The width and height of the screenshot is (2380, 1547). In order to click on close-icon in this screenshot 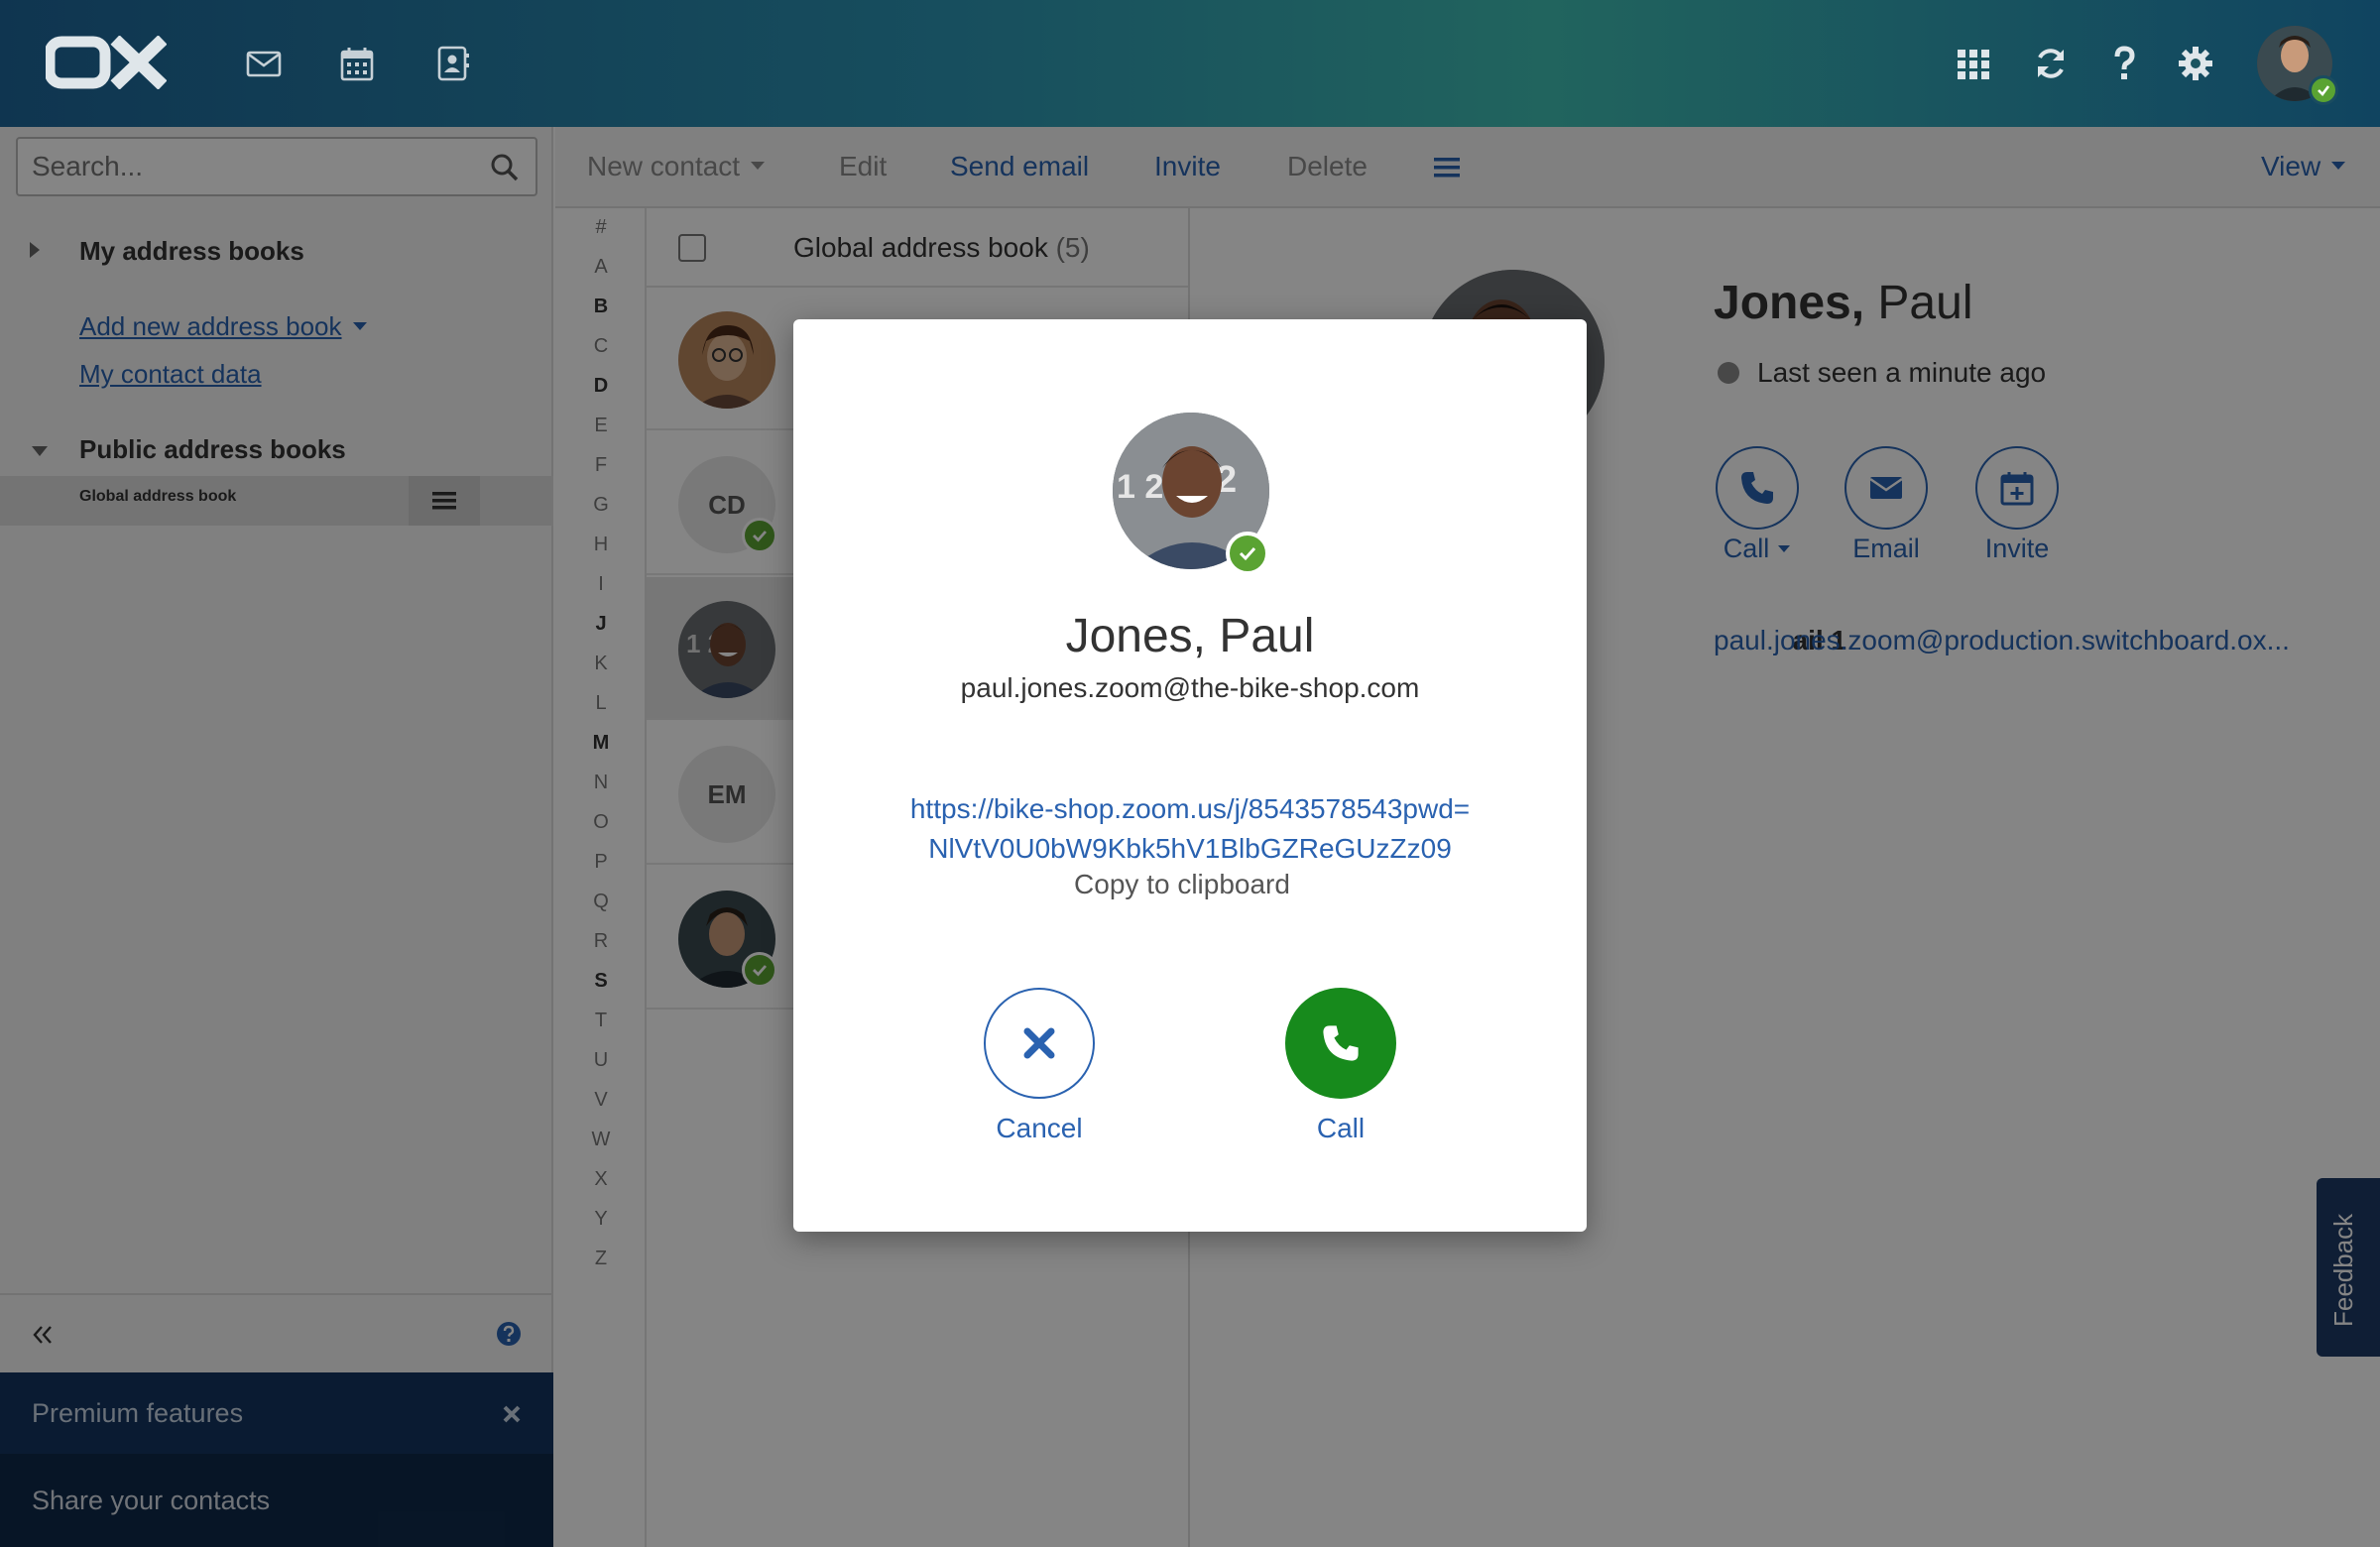, I will do `click(1039, 1043)`.